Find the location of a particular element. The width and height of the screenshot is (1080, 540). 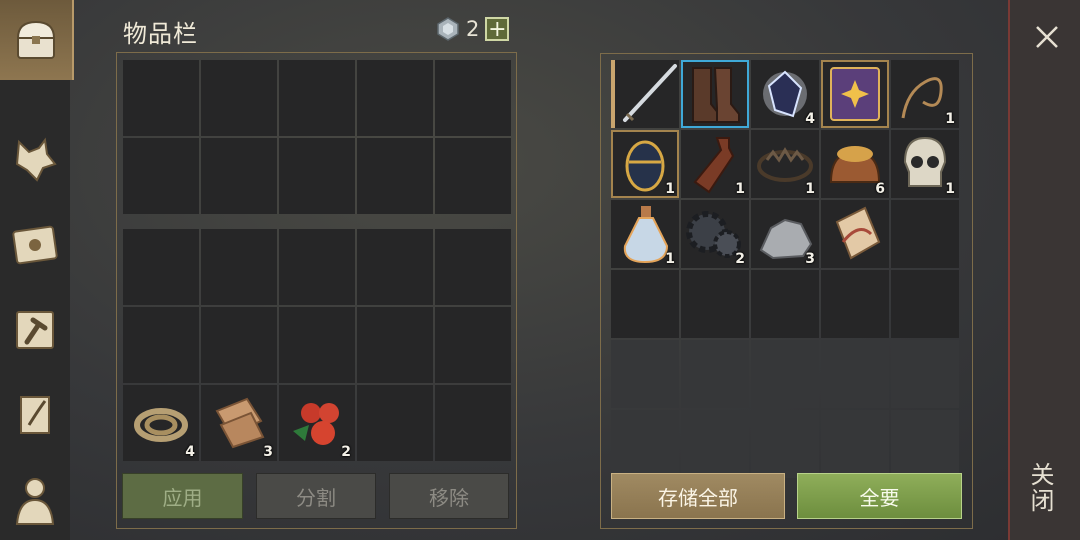

sun-book-icon is located at coordinates (35, 245).